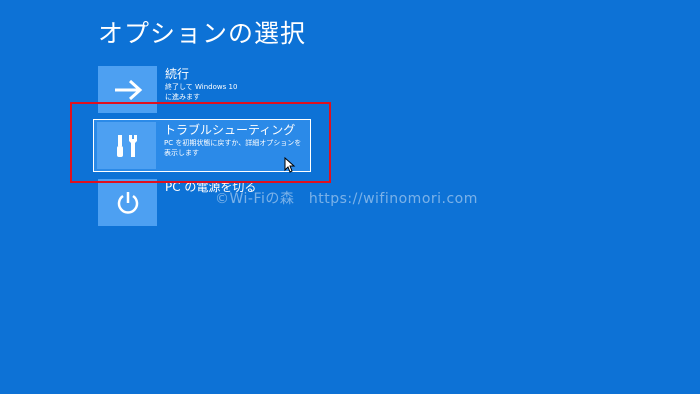 The image size is (700, 394). Describe the element at coordinates (230, 130) in the screenshot. I see `troubleshoot-label: トラブルシューティング` at that location.